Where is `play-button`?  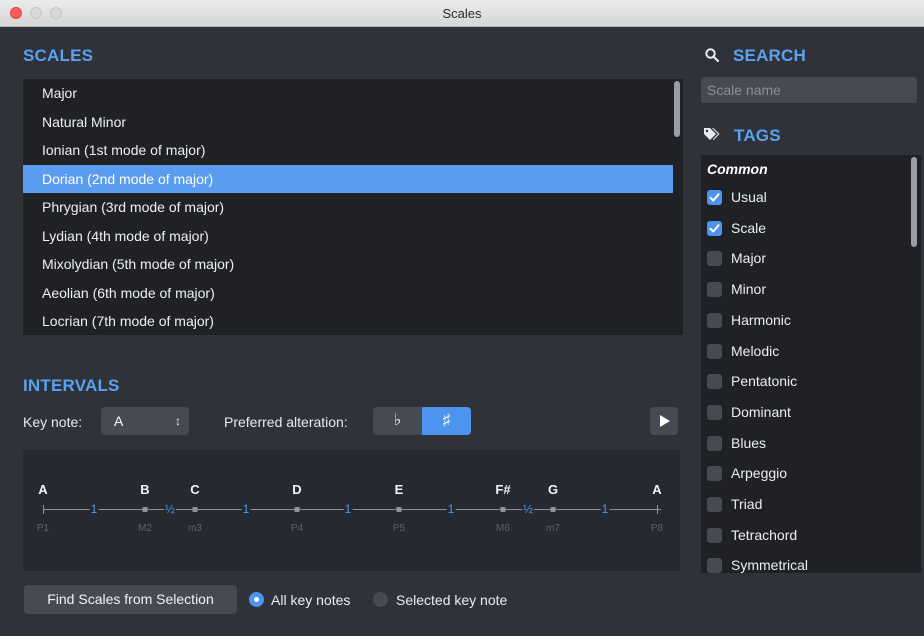 play-button is located at coordinates (664, 421).